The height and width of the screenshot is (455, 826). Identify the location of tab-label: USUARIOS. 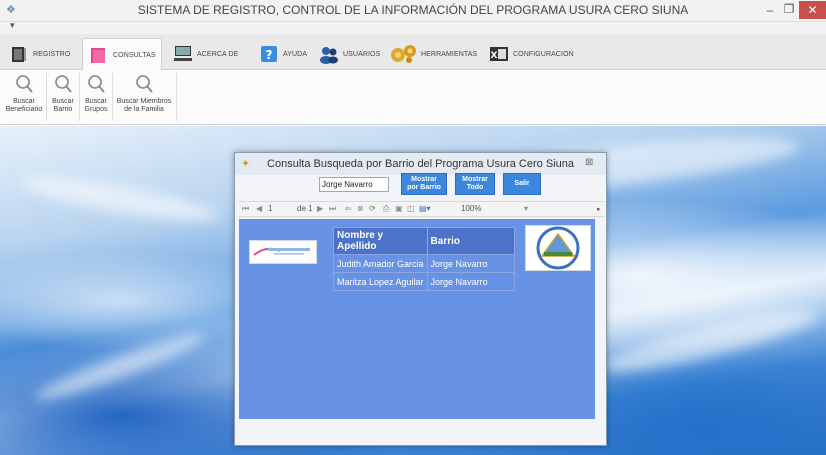
(362, 54).